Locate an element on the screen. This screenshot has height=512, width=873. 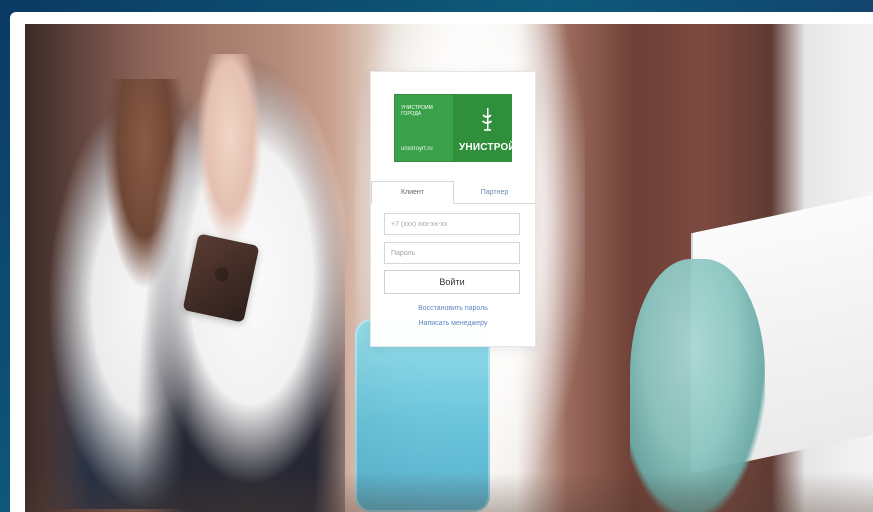
city-tower-icon is located at coordinates (487, 119).